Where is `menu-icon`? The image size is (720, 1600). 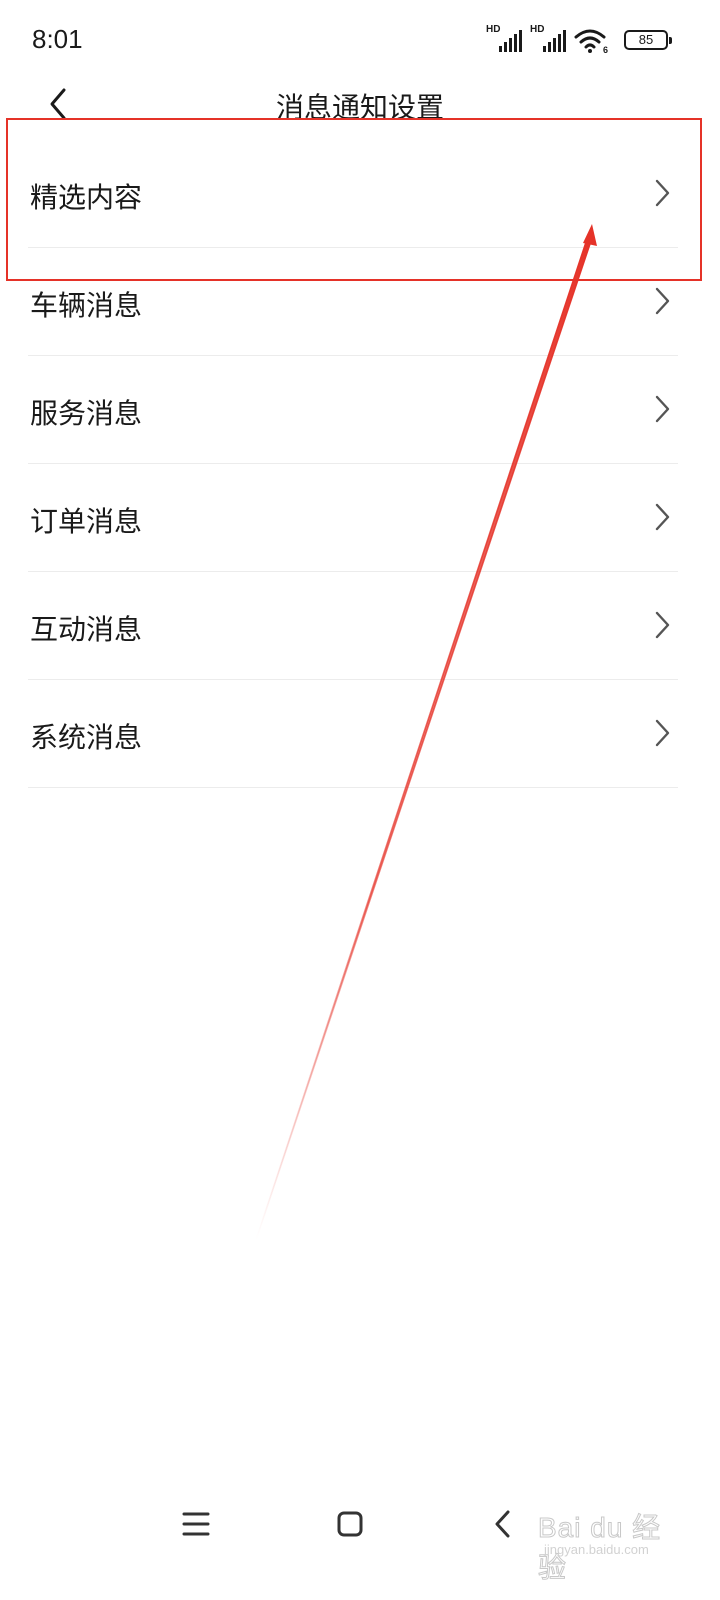 menu-icon is located at coordinates (196, 1524).